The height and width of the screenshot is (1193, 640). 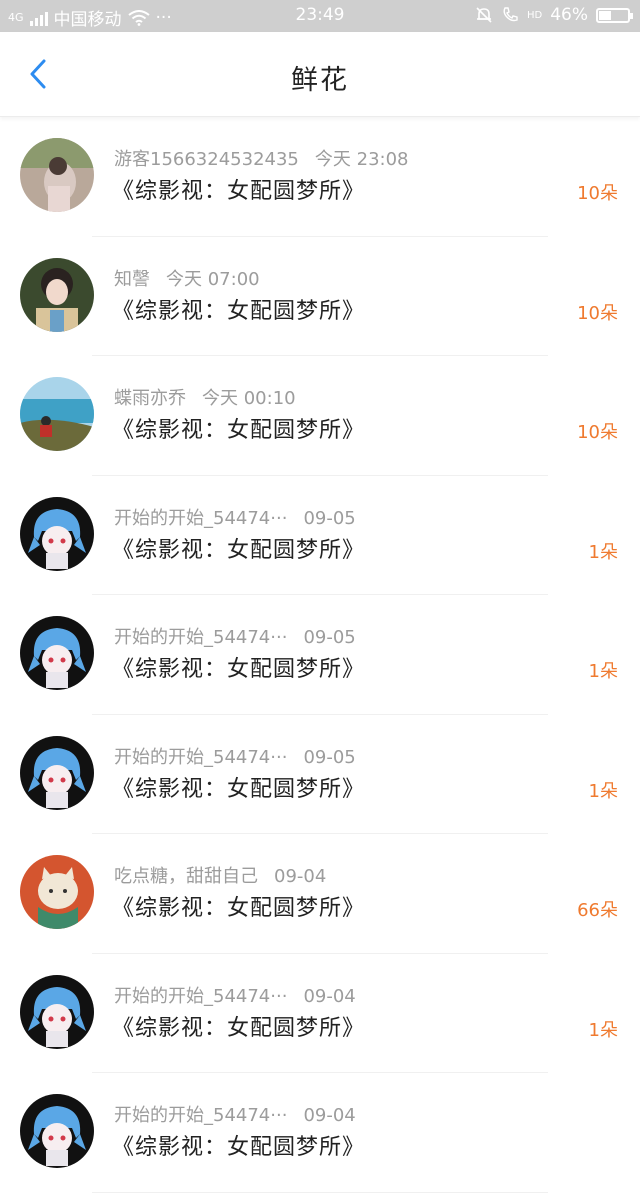 What do you see at coordinates (132, 279) in the screenshot?
I see `username: 知謦` at bounding box center [132, 279].